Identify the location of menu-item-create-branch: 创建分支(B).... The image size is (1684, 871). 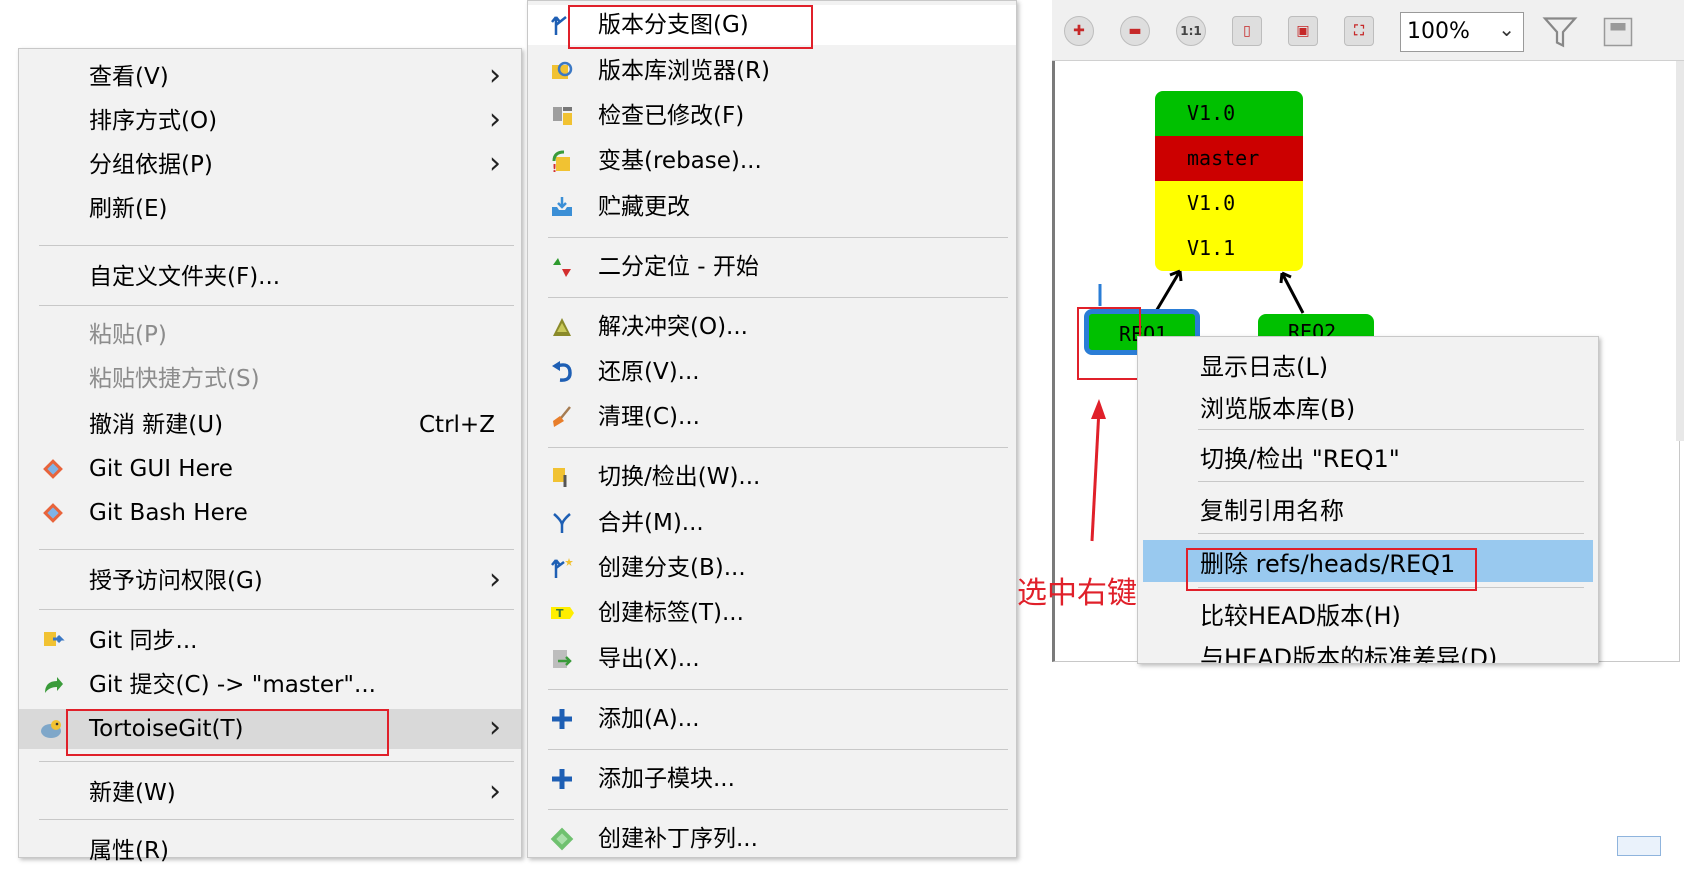
(772, 568).